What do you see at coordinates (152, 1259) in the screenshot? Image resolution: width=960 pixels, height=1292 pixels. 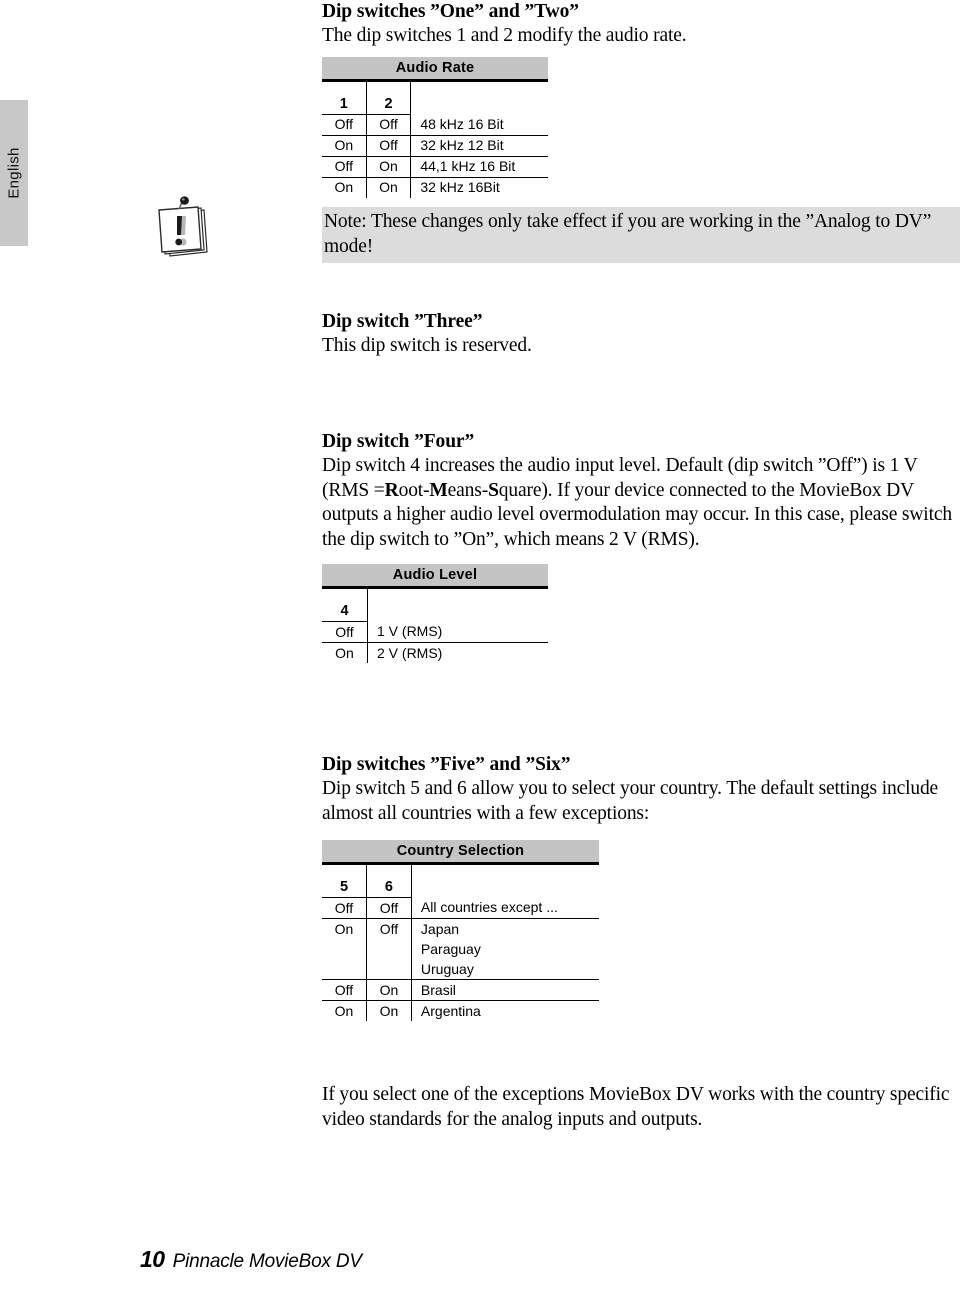 I see `footer-page-number: 10` at bounding box center [152, 1259].